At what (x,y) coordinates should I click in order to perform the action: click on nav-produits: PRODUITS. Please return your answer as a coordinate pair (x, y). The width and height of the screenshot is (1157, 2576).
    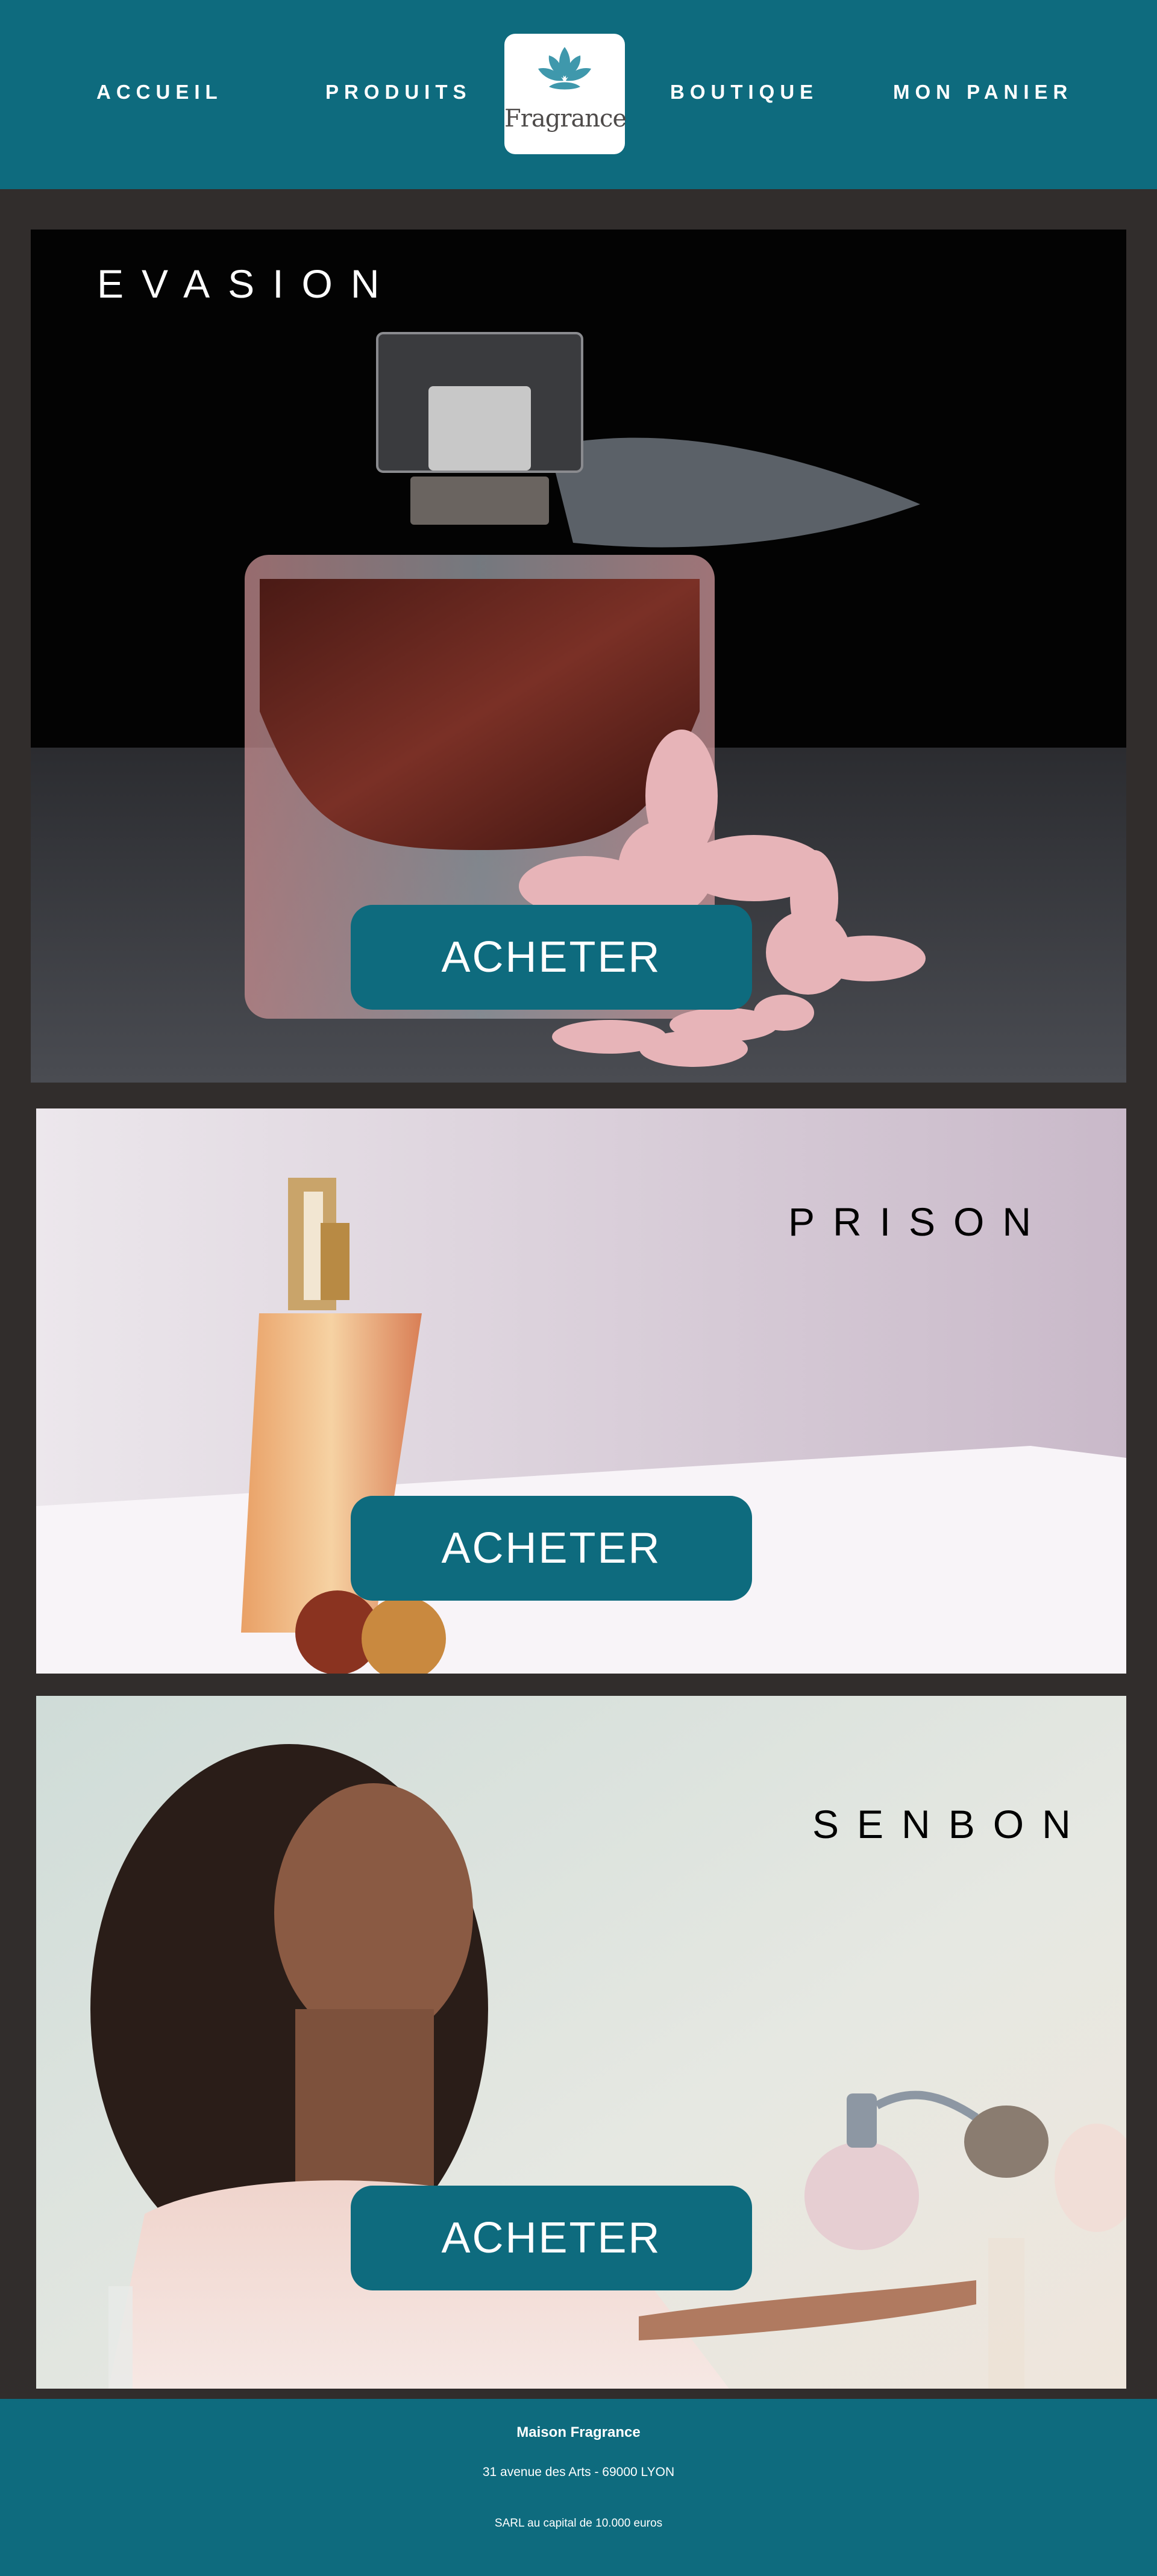
    Looking at the image, I should click on (399, 92).